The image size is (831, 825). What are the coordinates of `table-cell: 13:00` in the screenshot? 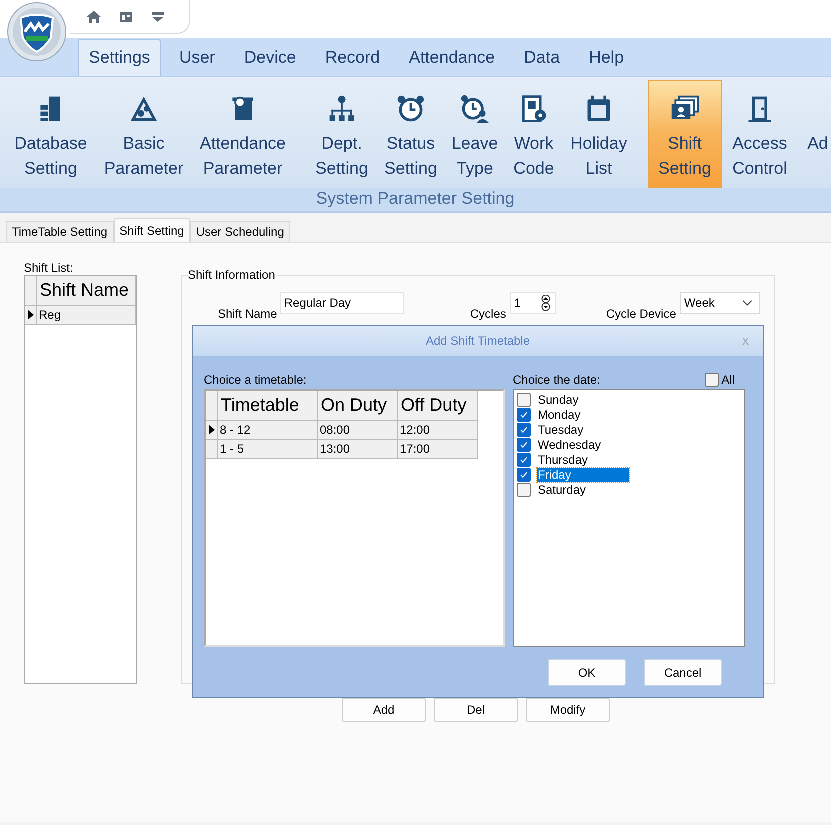 It's located at (358, 449).